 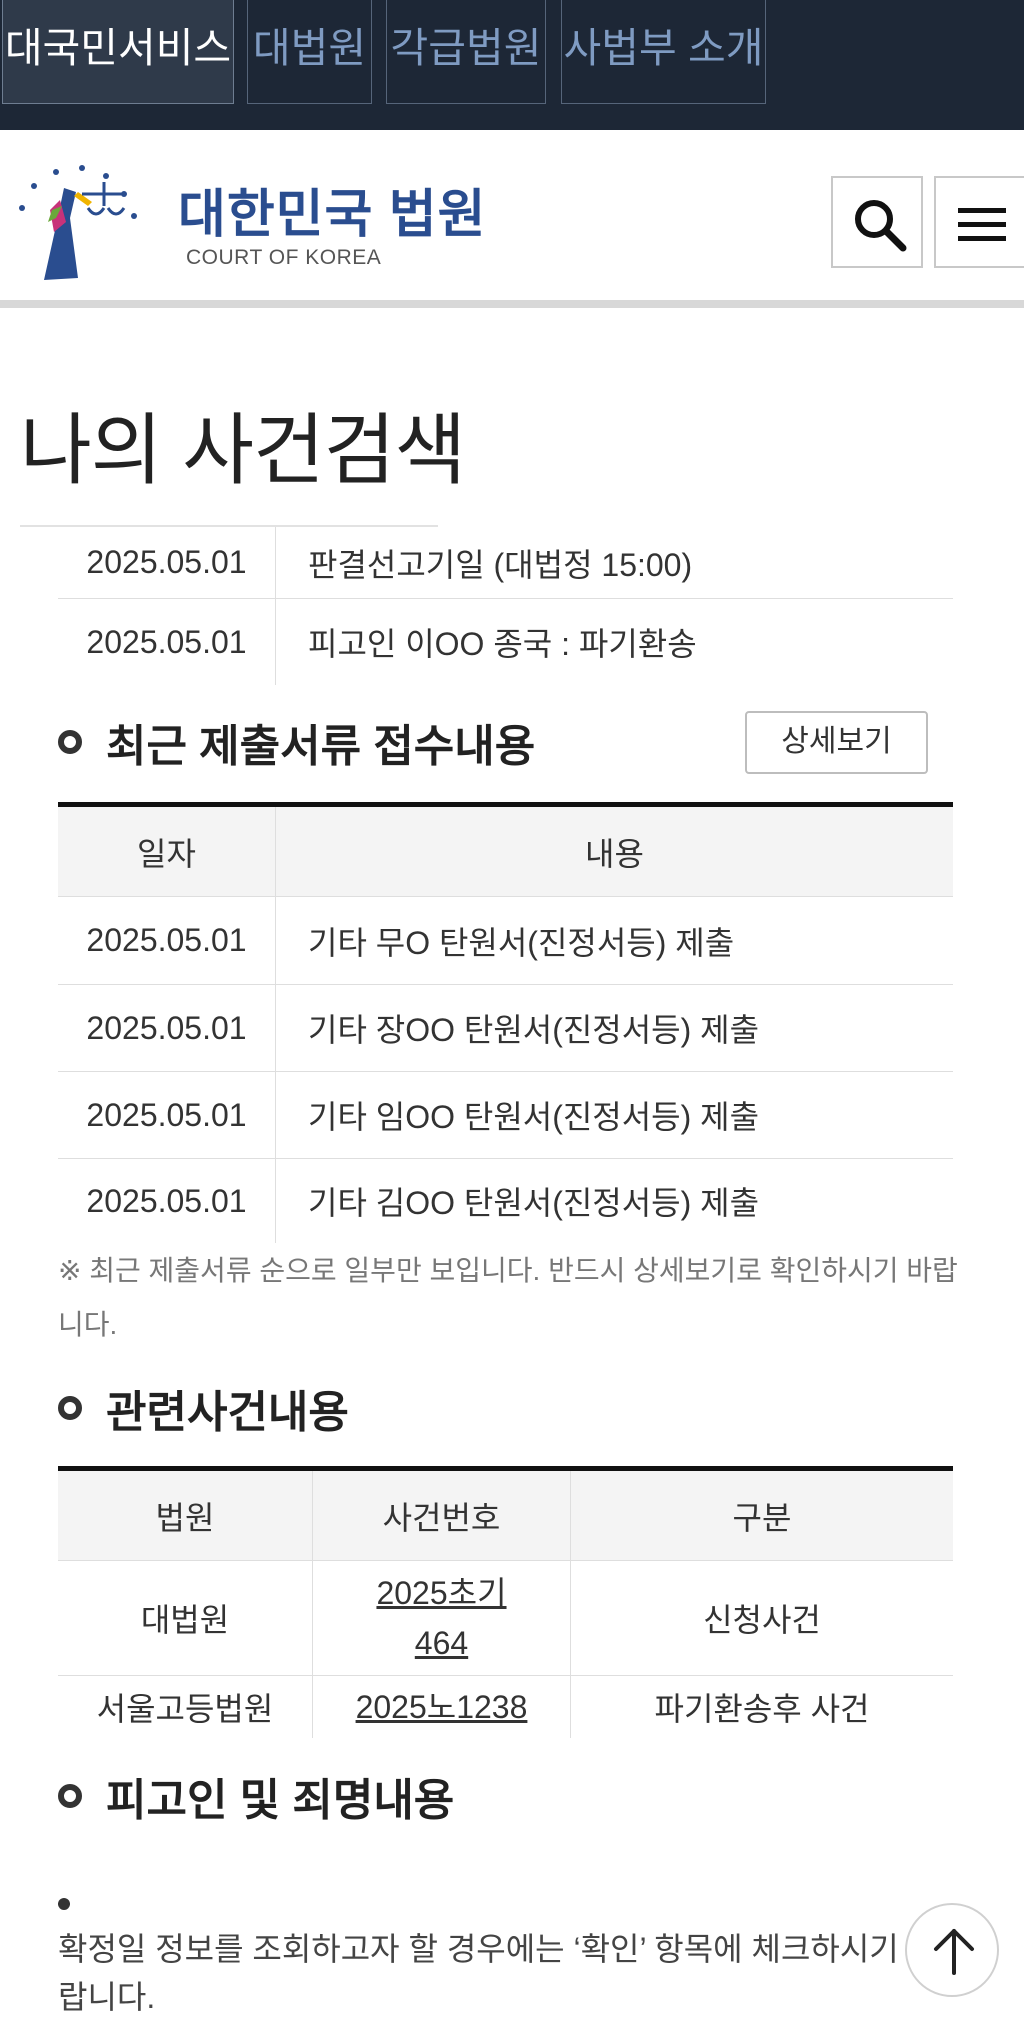 I want to click on tab-judiciary-intro: 사법부 소개, so click(x=663, y=52).